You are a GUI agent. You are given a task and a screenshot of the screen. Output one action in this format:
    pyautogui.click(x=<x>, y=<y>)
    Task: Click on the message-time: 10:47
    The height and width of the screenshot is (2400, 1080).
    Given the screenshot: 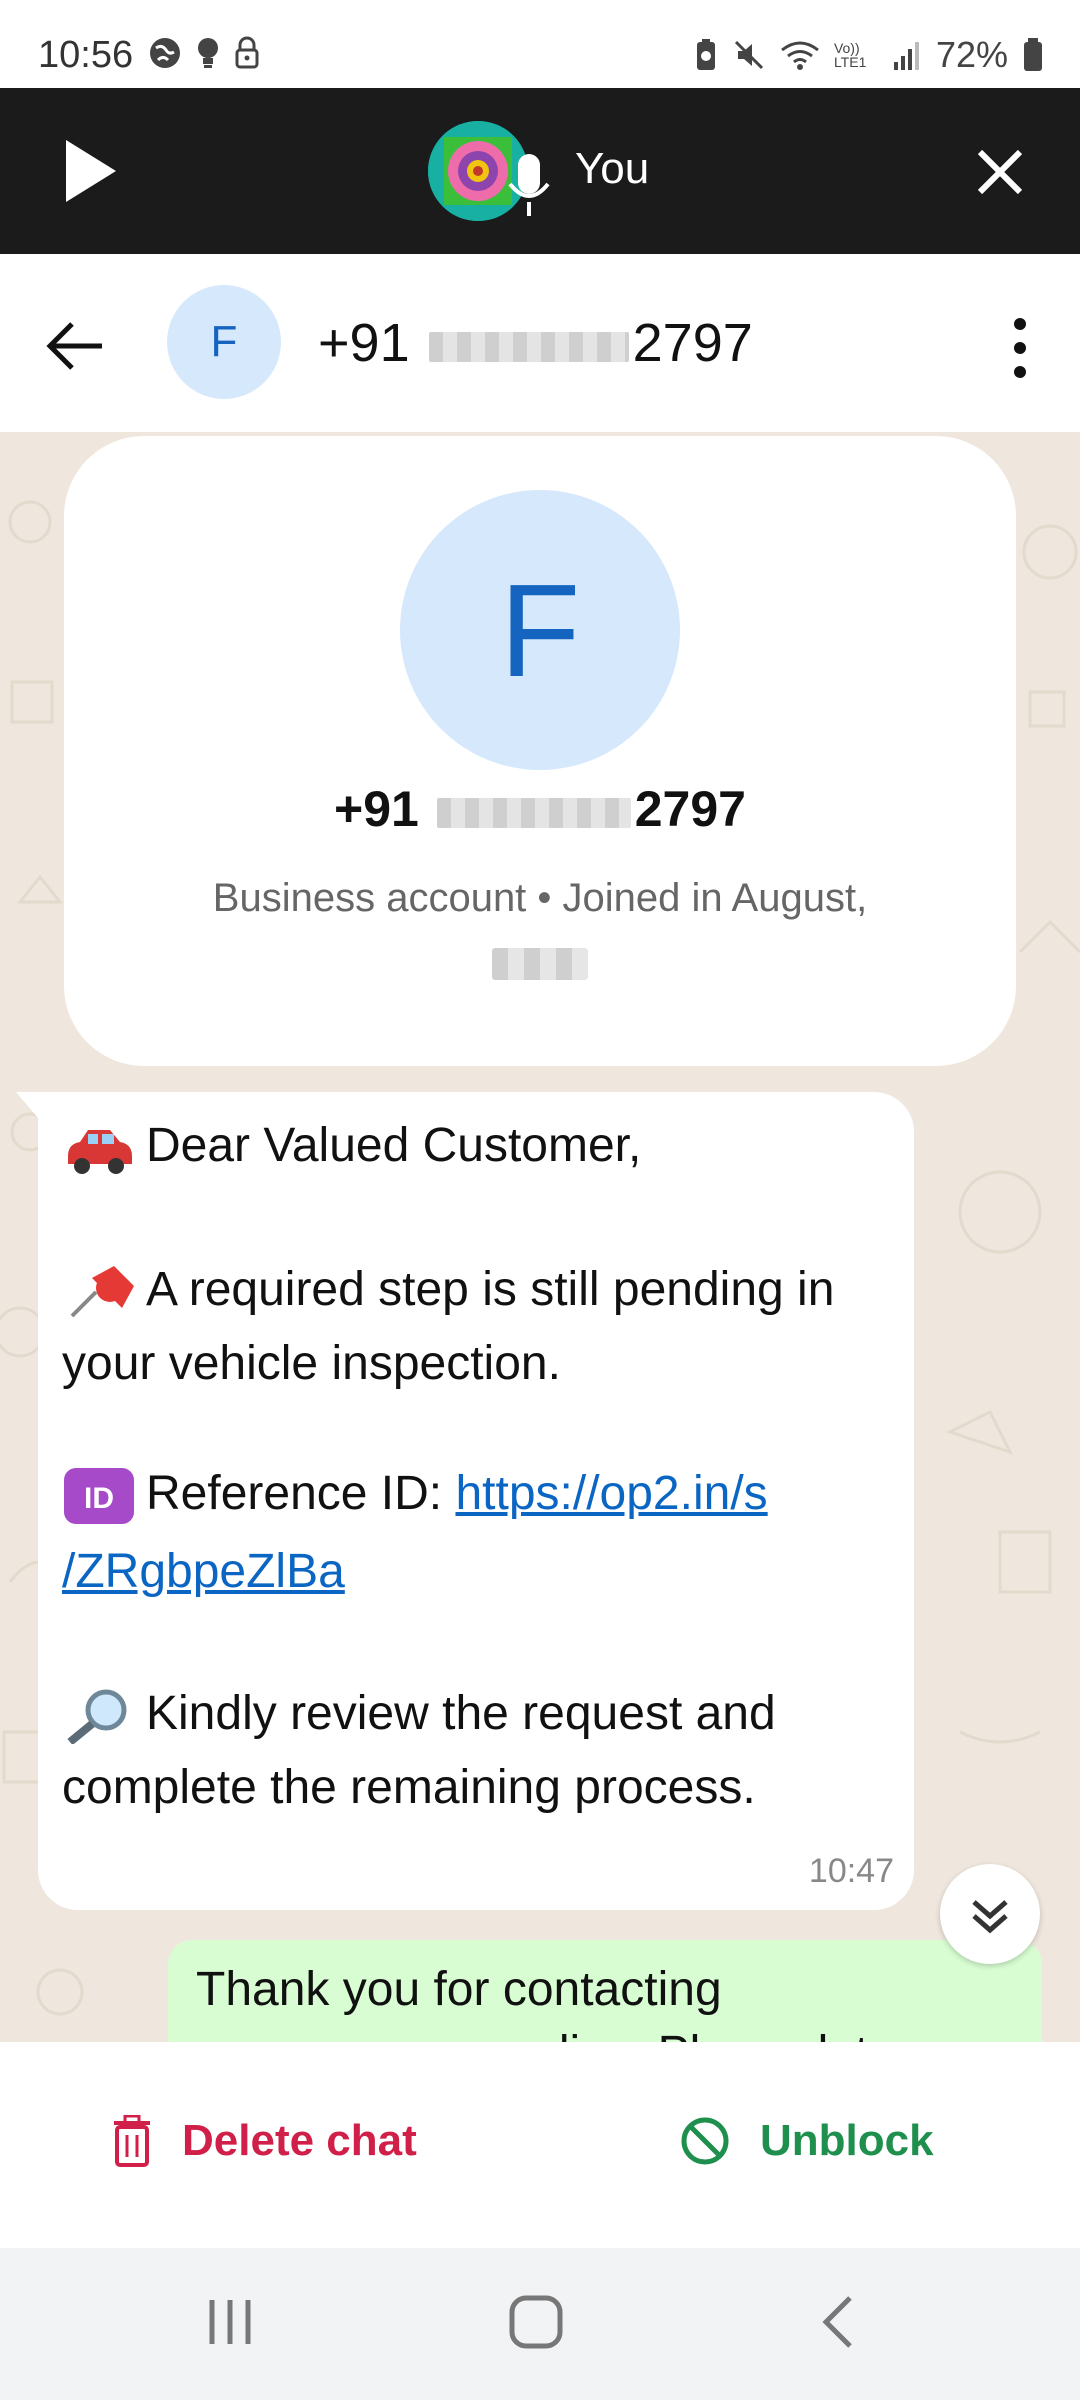 What is the action you would take?
    pyautogui.click(x=851, y=1871)
    